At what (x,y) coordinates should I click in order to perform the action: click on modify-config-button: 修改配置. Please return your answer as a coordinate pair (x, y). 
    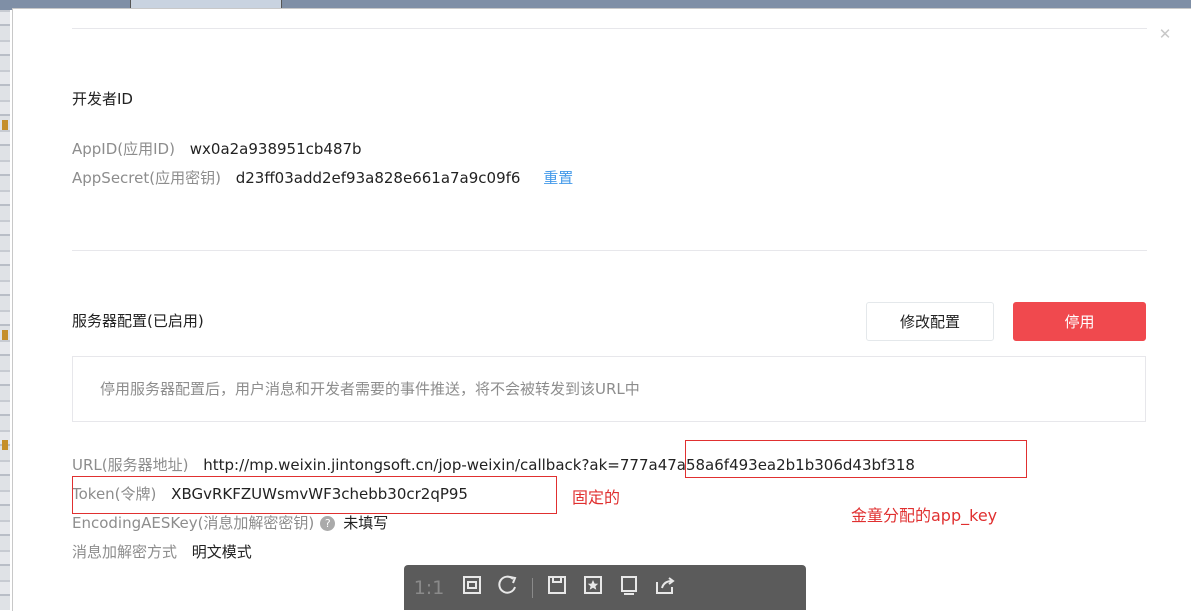
    Looking at the image, I should click on (930, 321).